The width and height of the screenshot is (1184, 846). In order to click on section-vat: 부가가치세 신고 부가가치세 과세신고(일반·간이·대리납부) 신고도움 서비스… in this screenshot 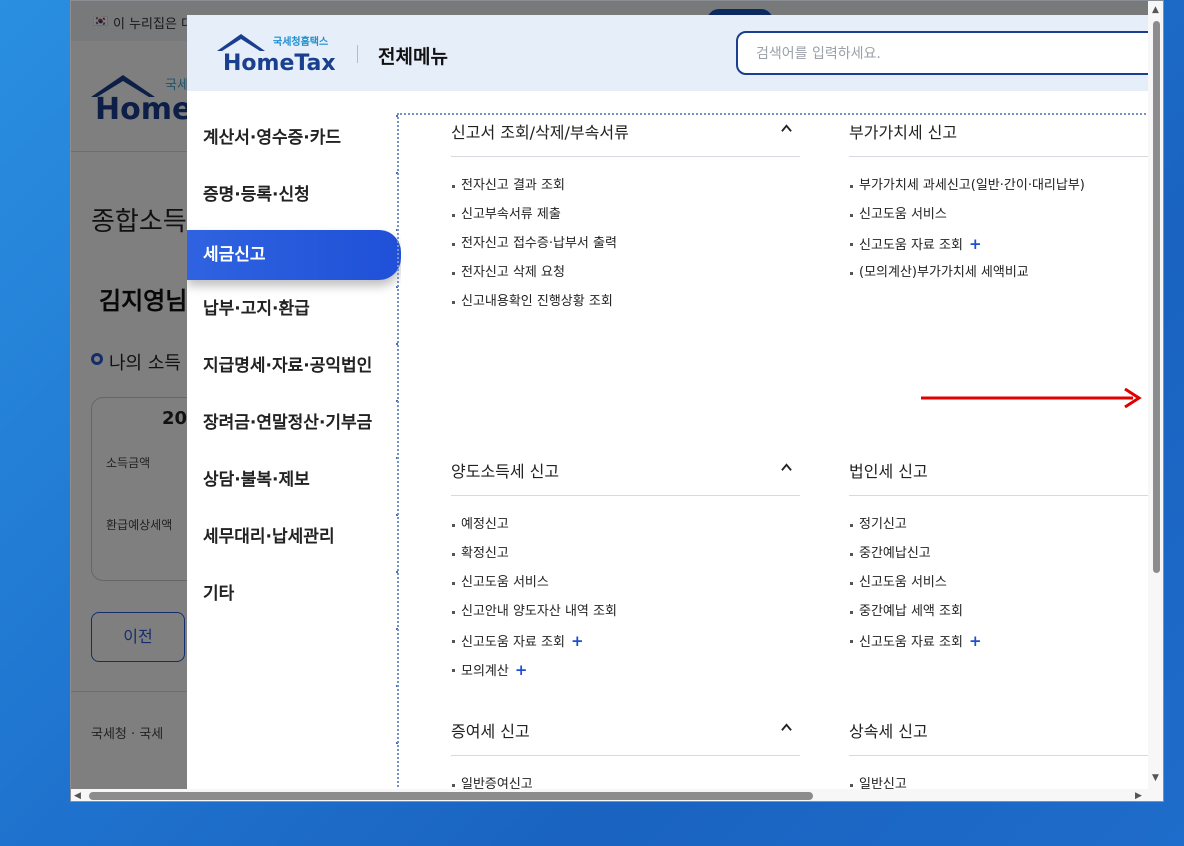, I will do `click(1001, 203)`.